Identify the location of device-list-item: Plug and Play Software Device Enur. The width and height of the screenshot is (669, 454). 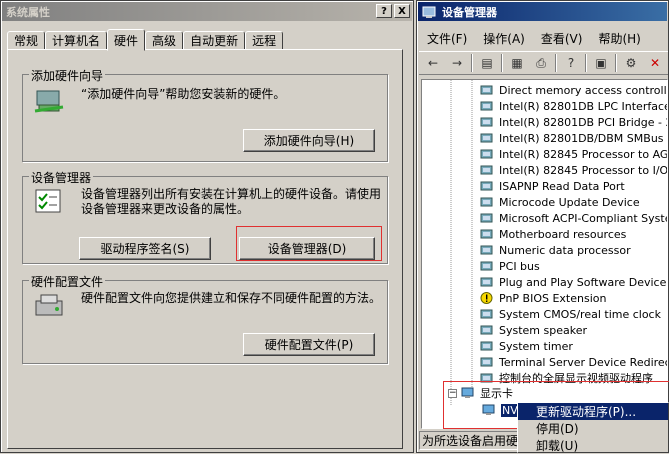
(573, 282).